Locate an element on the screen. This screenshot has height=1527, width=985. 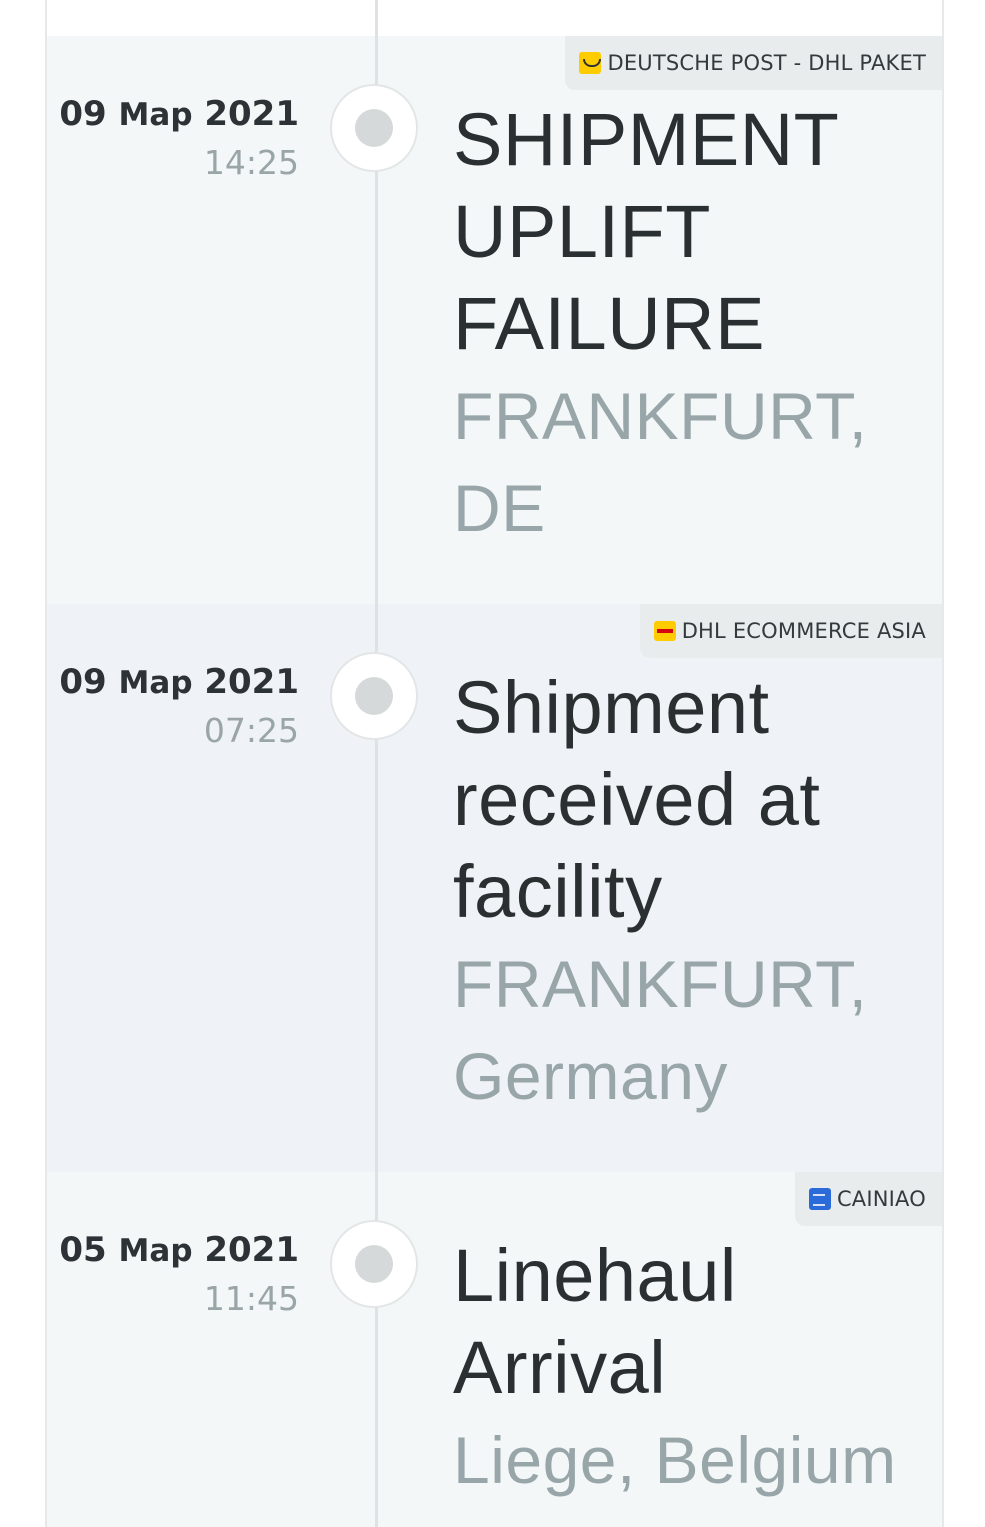
carrier-name: CAINIAO is located at coordinates (881, 1199).